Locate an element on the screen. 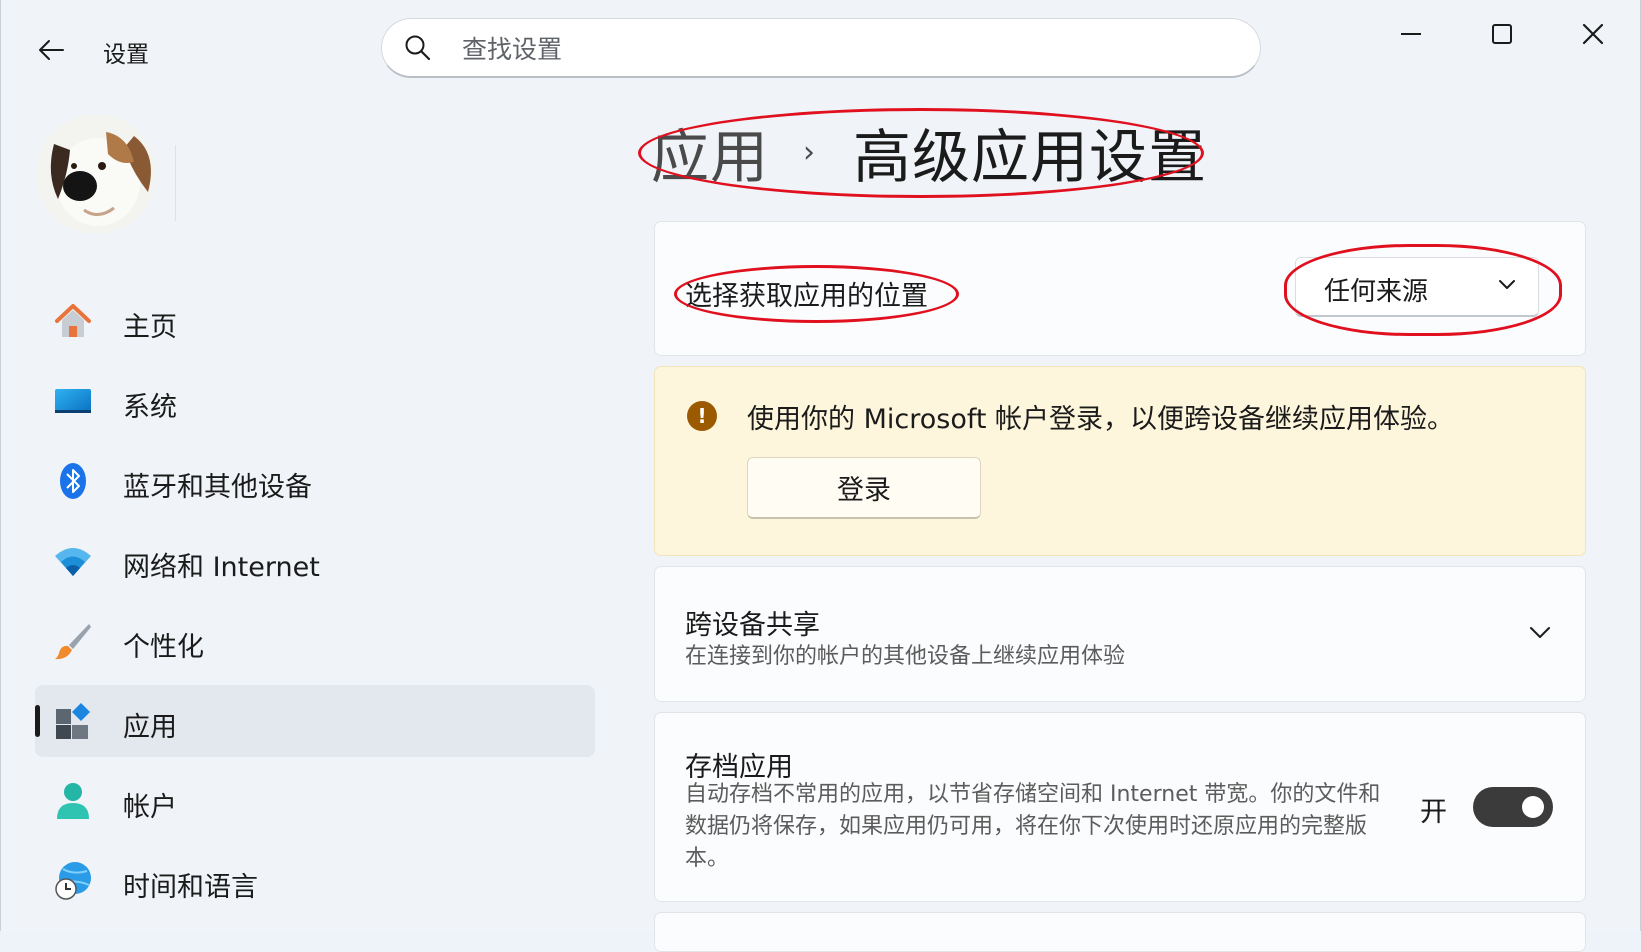  close-button is located at coordinates (1593, 34).